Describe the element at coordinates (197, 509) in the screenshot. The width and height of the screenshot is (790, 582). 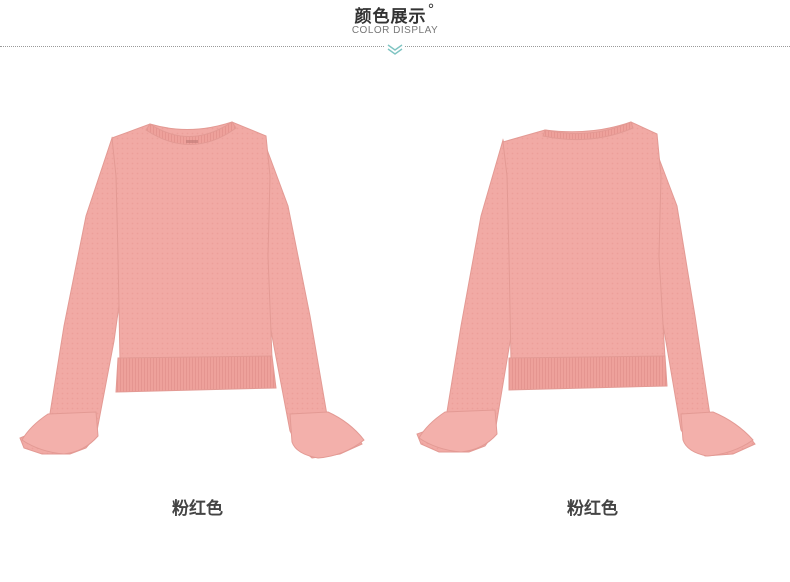
I see `color-label-front: 粉红色` at that location.